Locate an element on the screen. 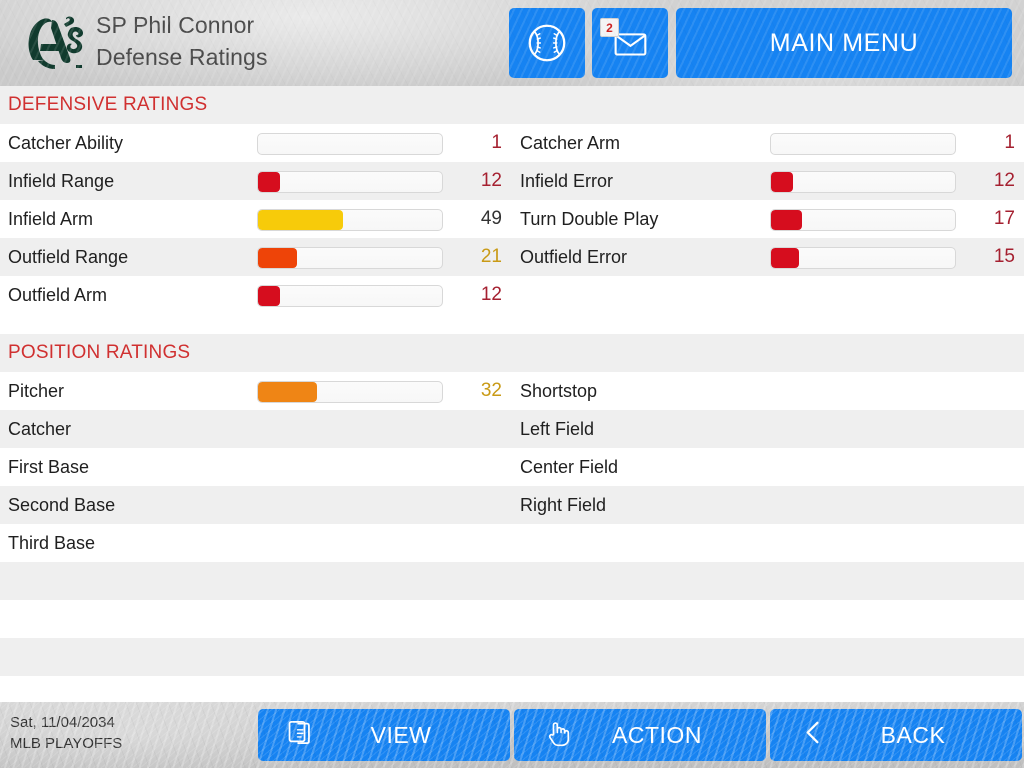 This screenshot has height=768, width=1024. table-row: First Base Center Field is located at coordinates (512, 467).